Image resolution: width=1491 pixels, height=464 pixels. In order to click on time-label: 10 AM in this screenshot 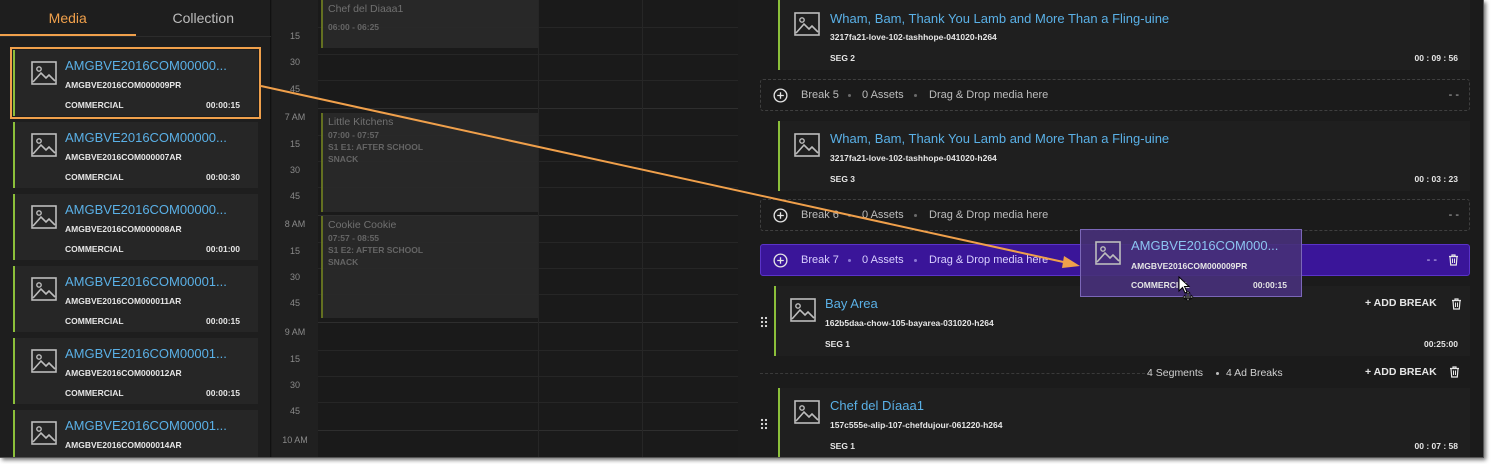, I will do `click(295, 440)`.